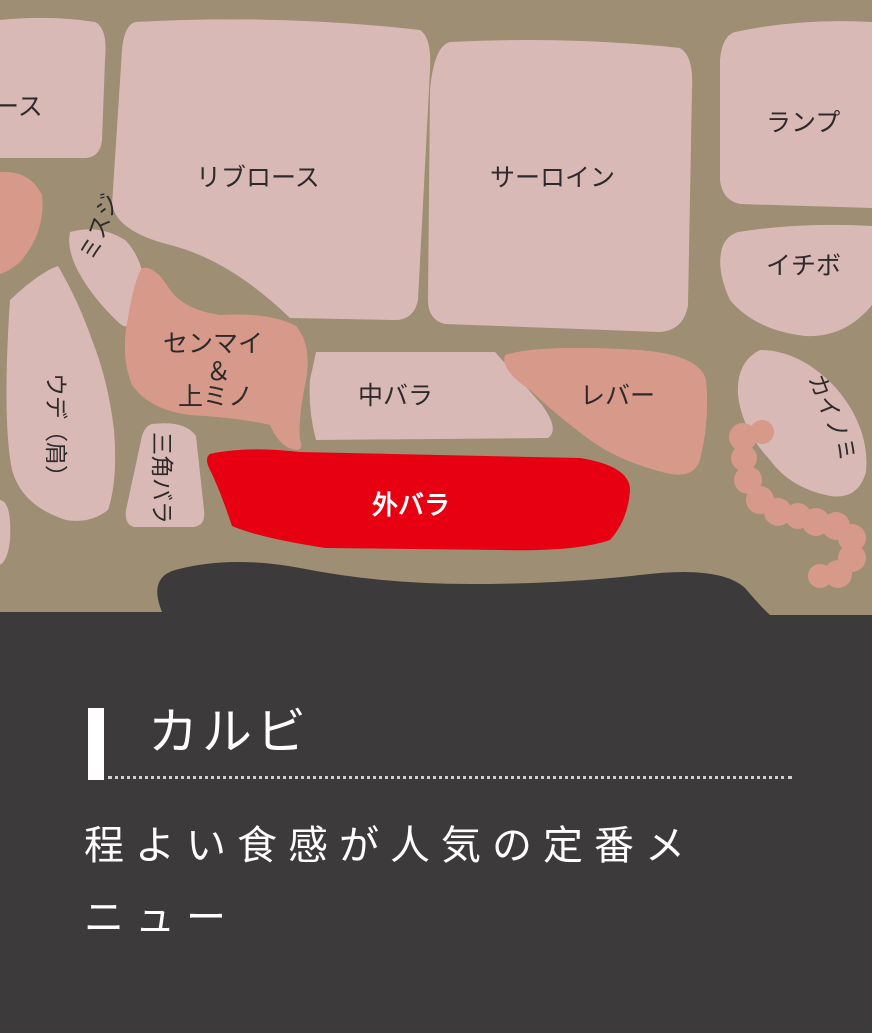  What do you see at coordinates (160, 918) in the screenshot?
I see `description-line-2: ニュー` at bounding box center [160, 918].